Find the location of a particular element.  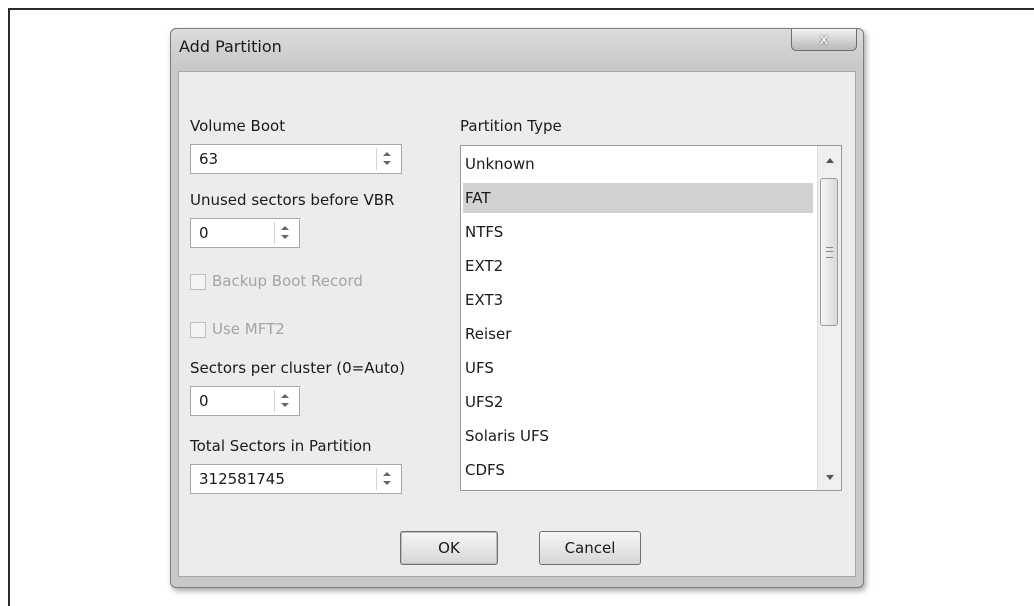

total-sectors-arrows is located at coordinates (386, 479).